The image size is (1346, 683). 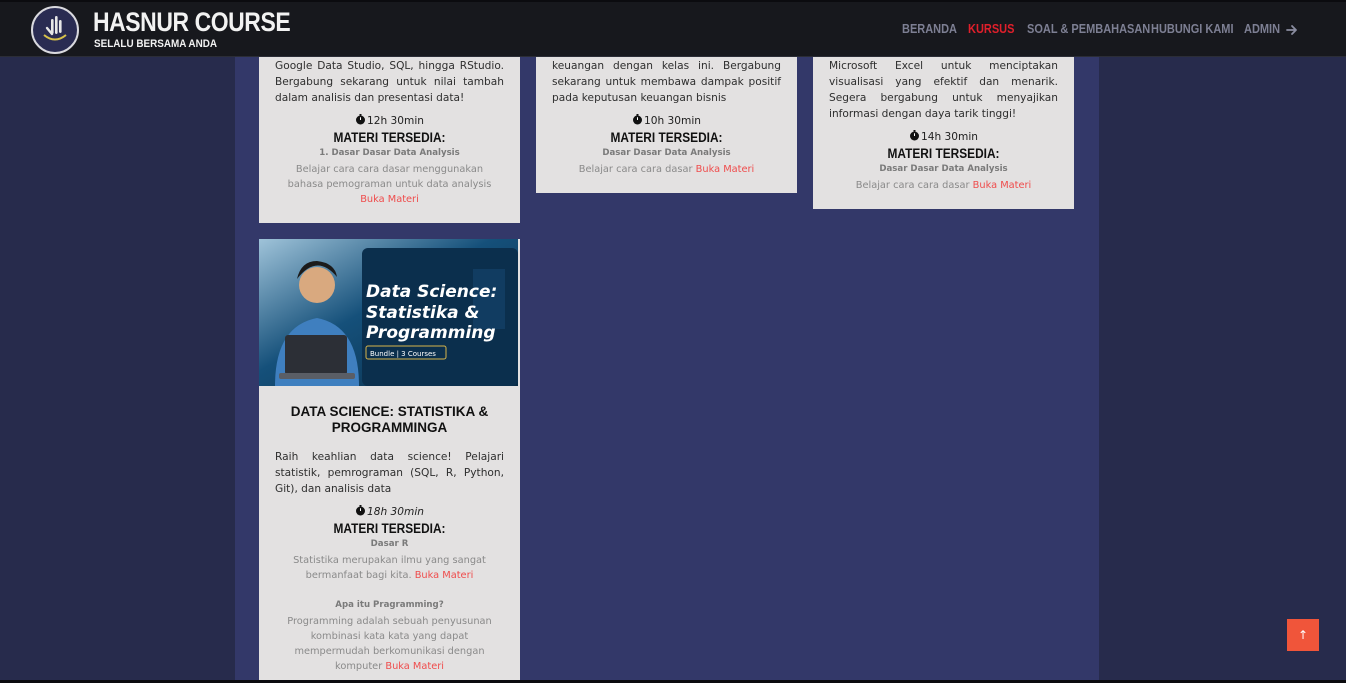 I want to click on lesson-title: Dasar R, so click(x=389, y=544).